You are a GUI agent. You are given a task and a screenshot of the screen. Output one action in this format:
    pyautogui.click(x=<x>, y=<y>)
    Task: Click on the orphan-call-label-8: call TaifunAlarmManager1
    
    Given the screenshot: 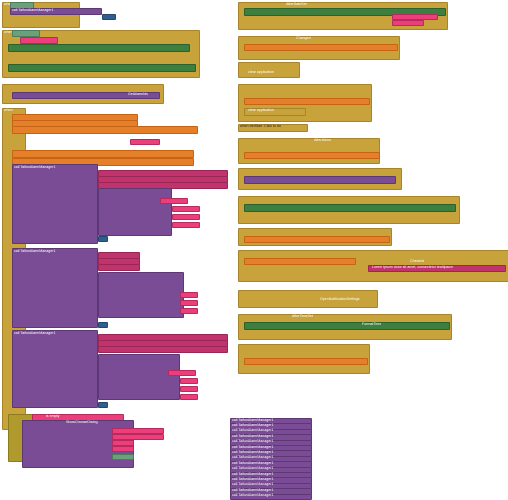 What is the action you would take?
    pyautogui.click(x=253, y=457)
    